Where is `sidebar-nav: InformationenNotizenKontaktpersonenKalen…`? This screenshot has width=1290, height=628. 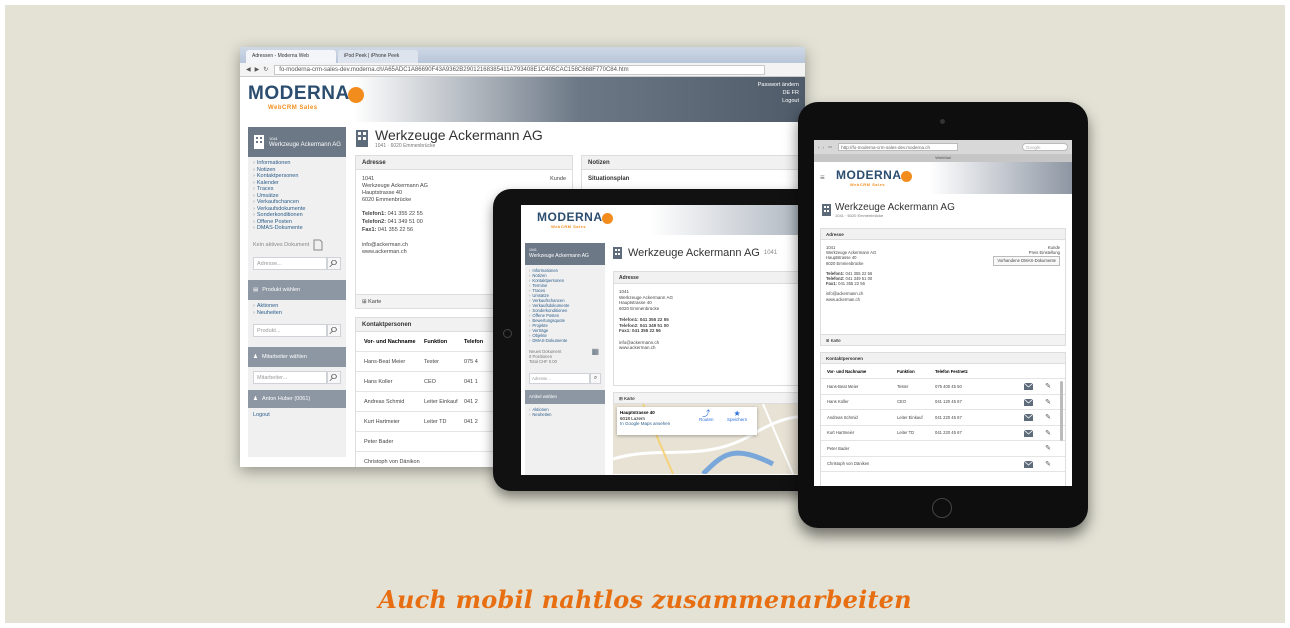
sidebar-nav: InformationenNotizenKontaktpersonenKalen… is located at coordinates (297, 196).